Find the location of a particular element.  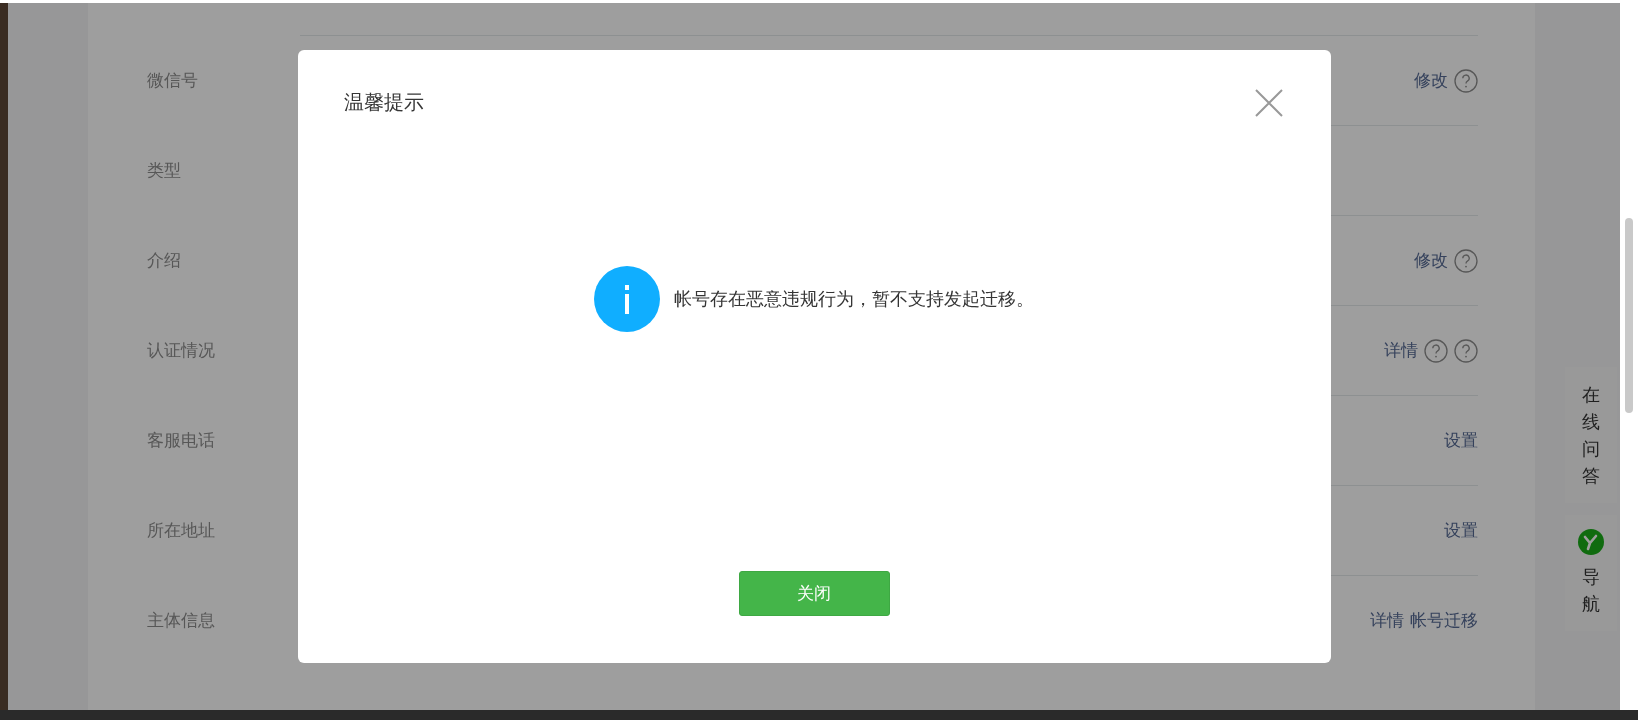

row-label: 类型 is located at coordinates (164, 170).